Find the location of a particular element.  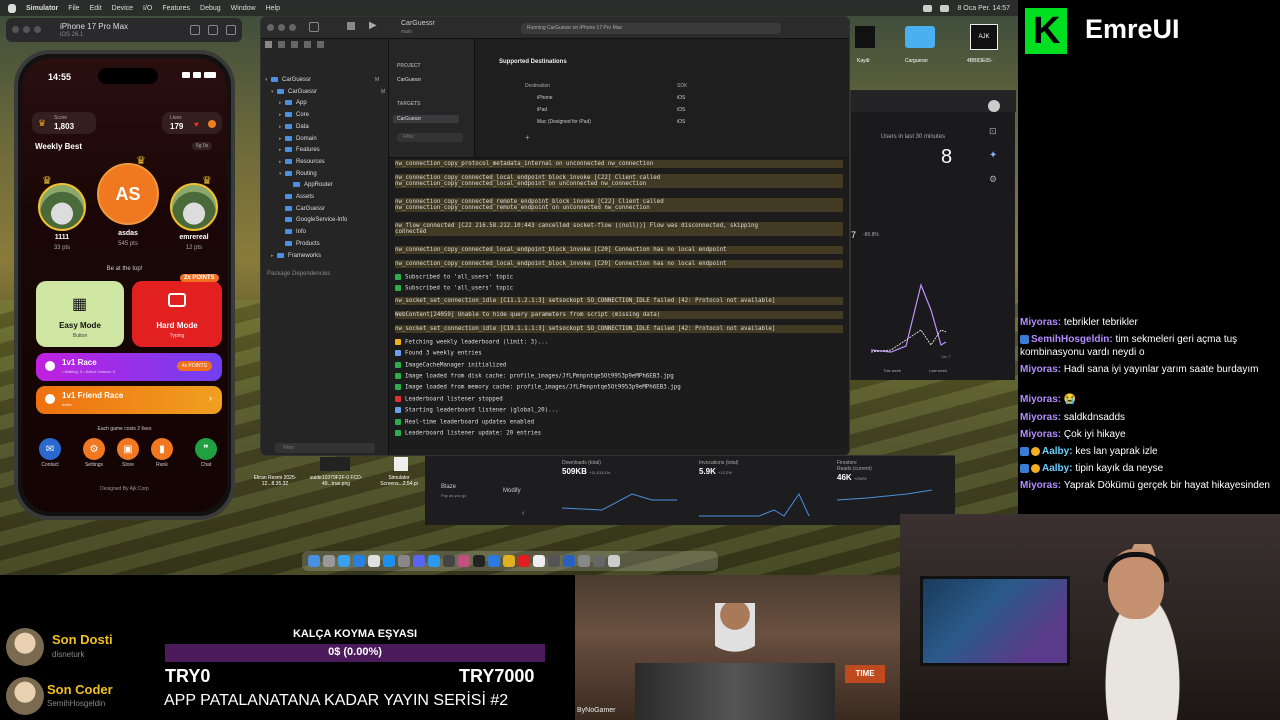

safari-icon is located at coordinates (344, 561).